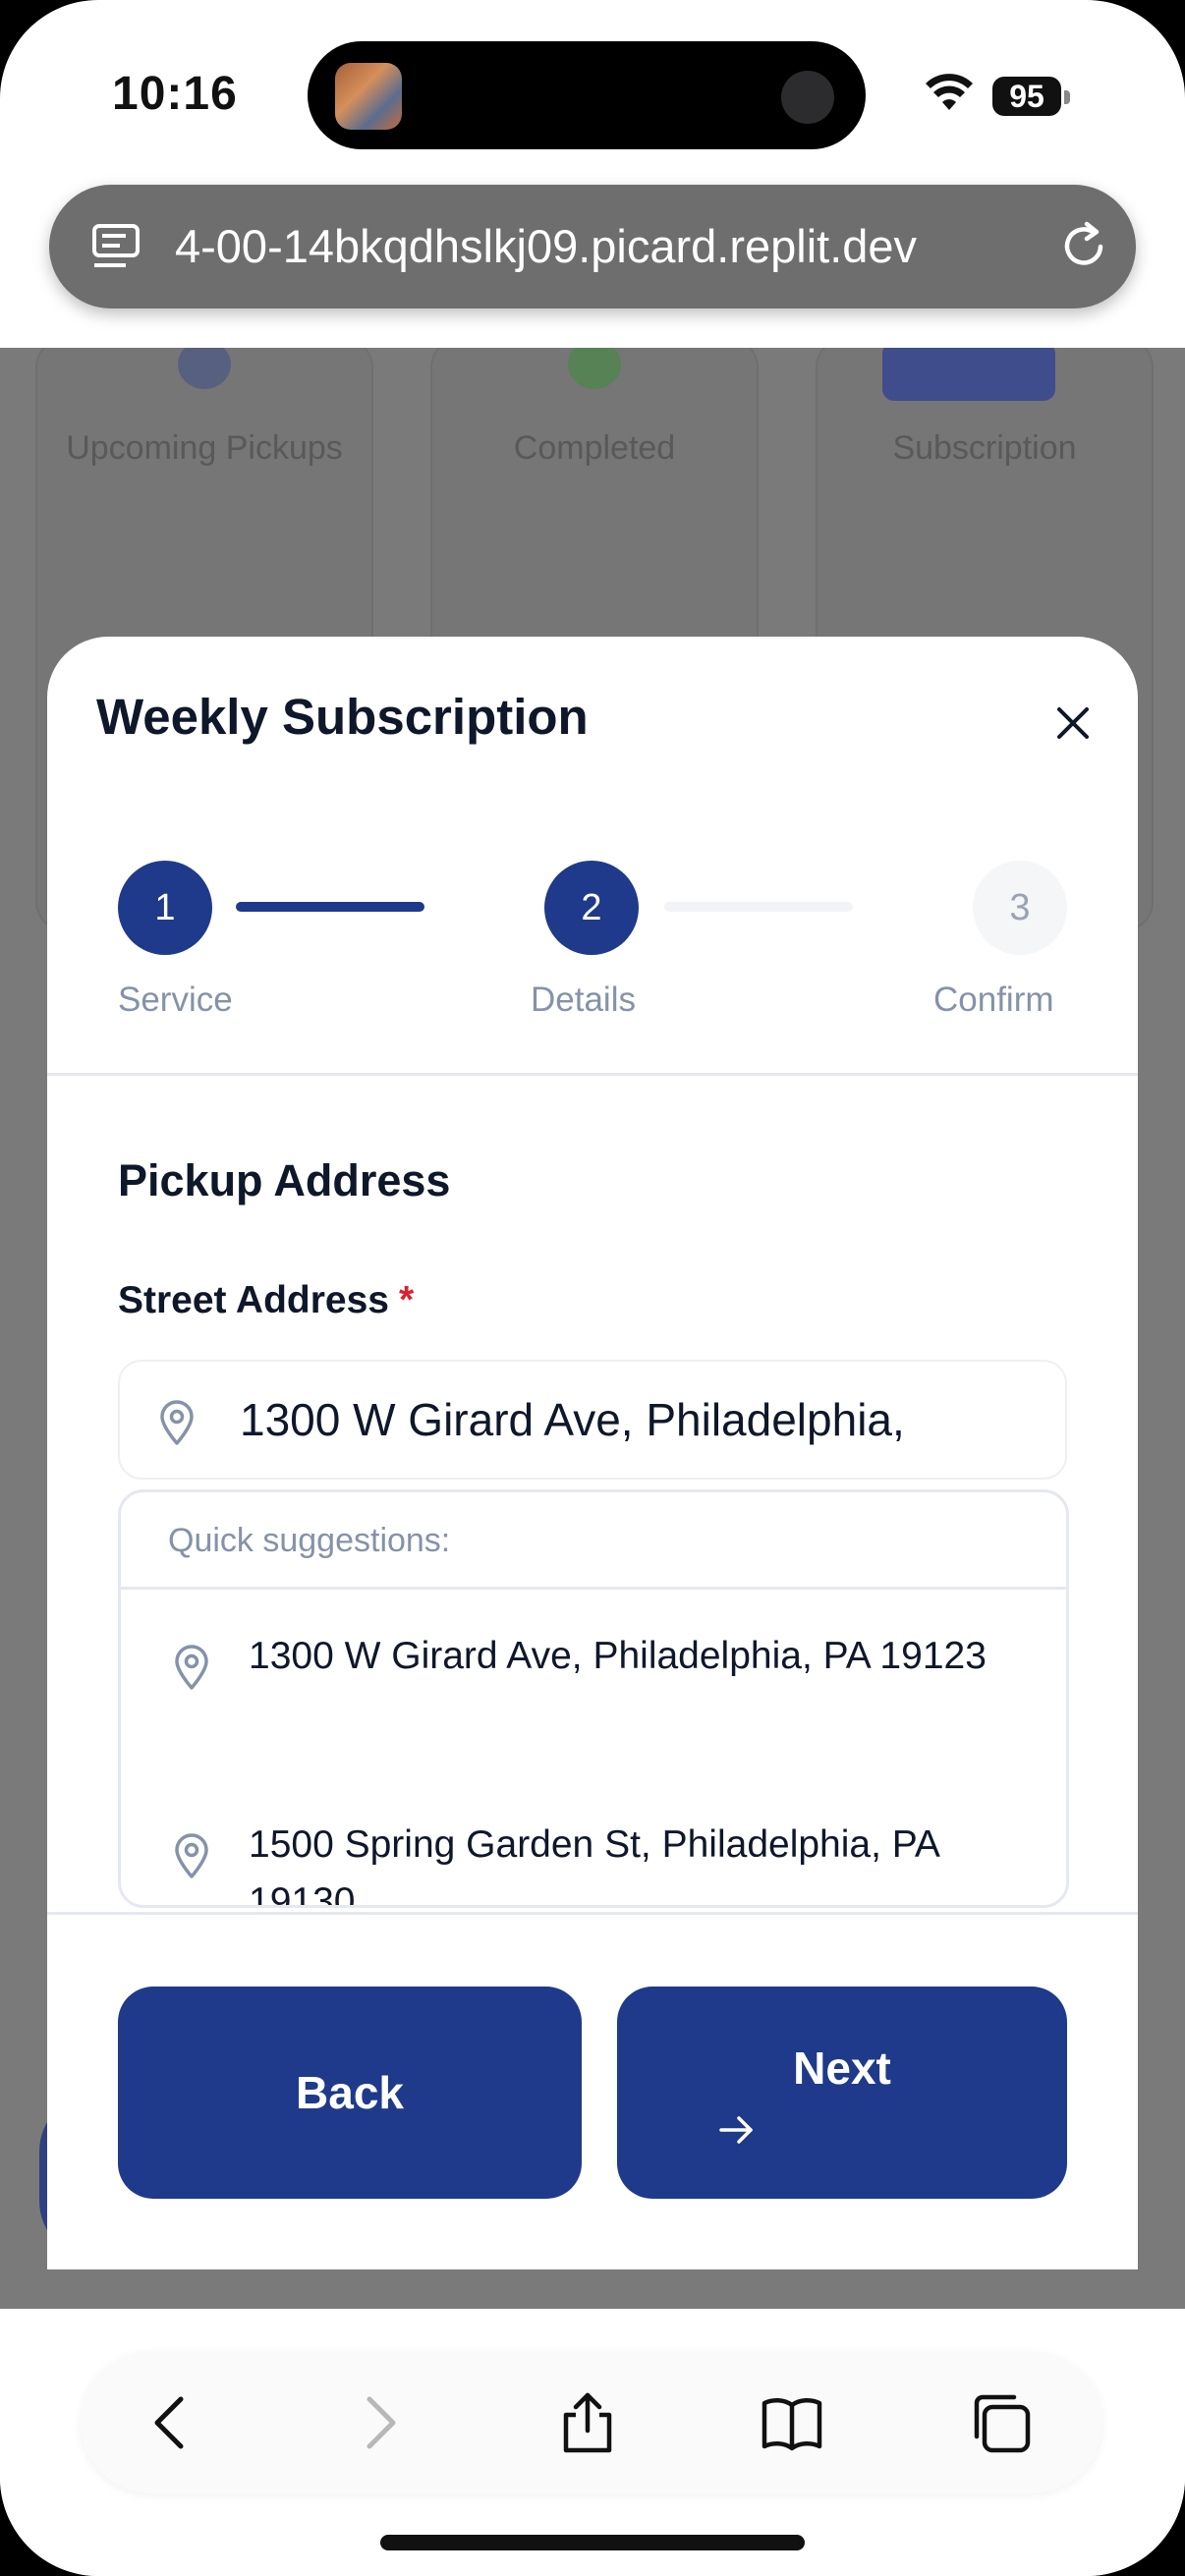  I want to click on status-time: 10:16, so click(175, 94).